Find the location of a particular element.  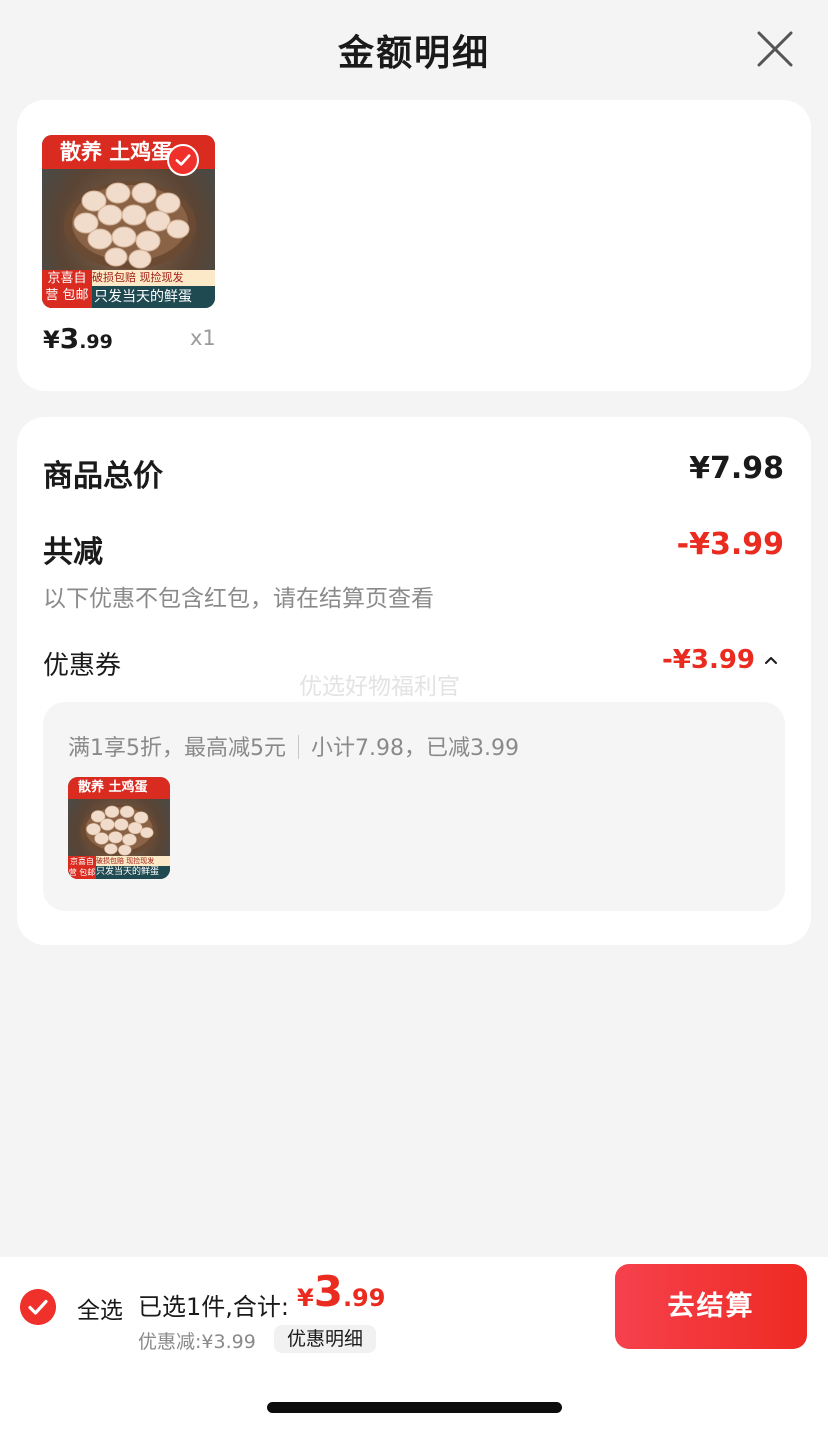

discount-value: -¥3.99 is located at coordinates (730, 544).